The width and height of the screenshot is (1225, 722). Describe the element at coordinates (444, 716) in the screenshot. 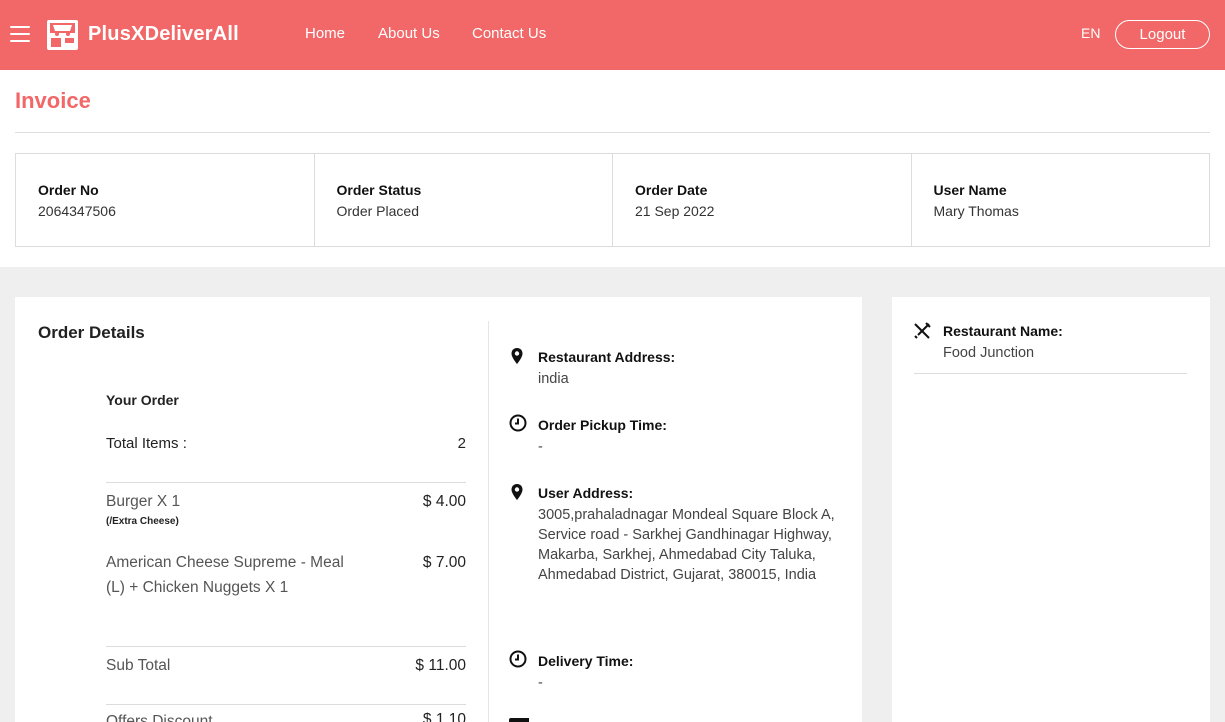

I see `offers-discount-value: $ 1.10` at that location.